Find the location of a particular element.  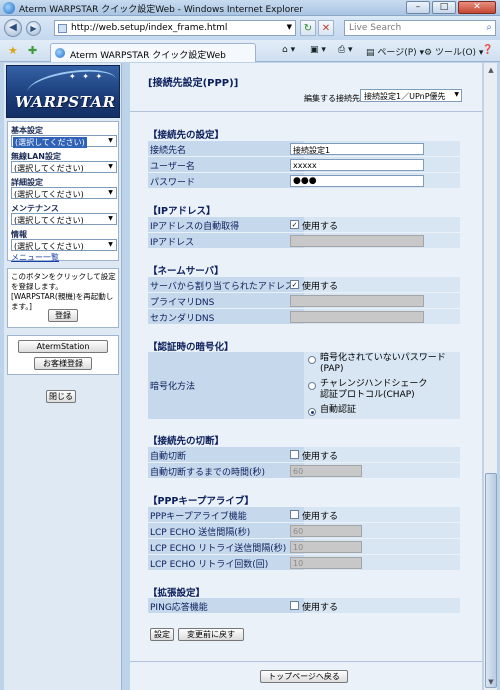

section-title-extended: 【拡張設定】 is located at coordinates (177, 593).